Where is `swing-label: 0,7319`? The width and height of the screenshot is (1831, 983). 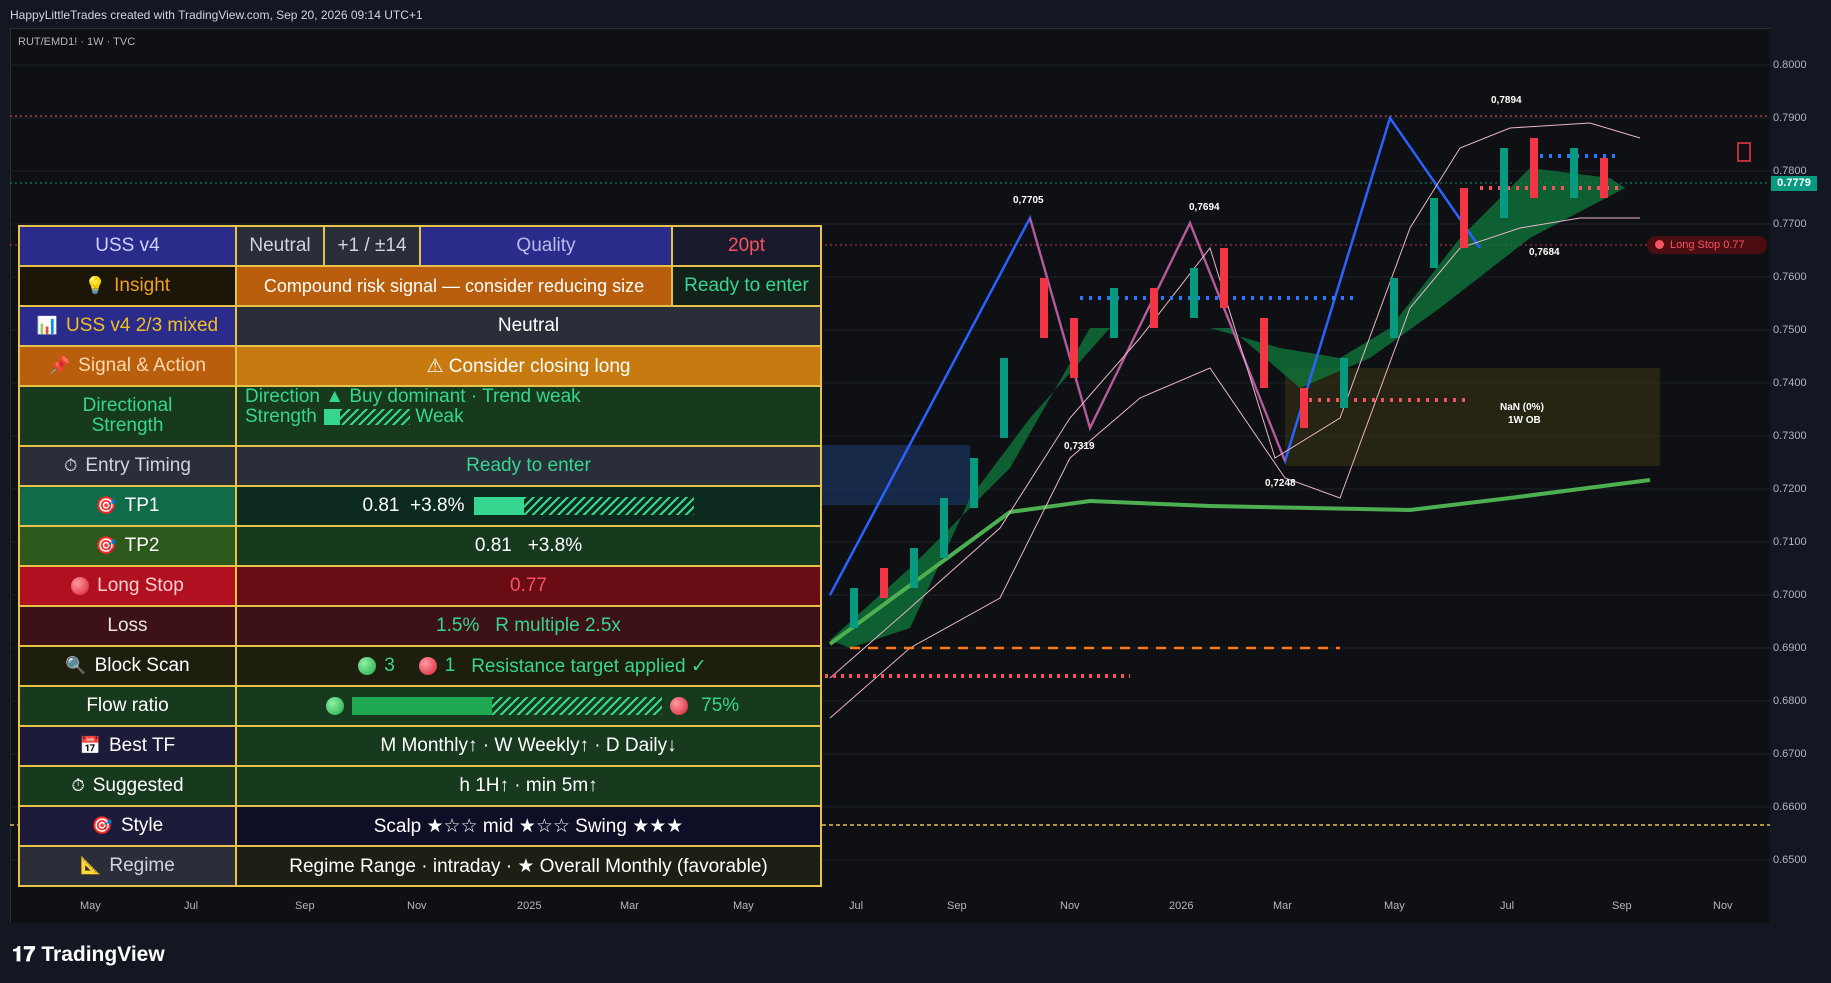 swing-label: 0,7319 is located at coordinates (1079, 446).